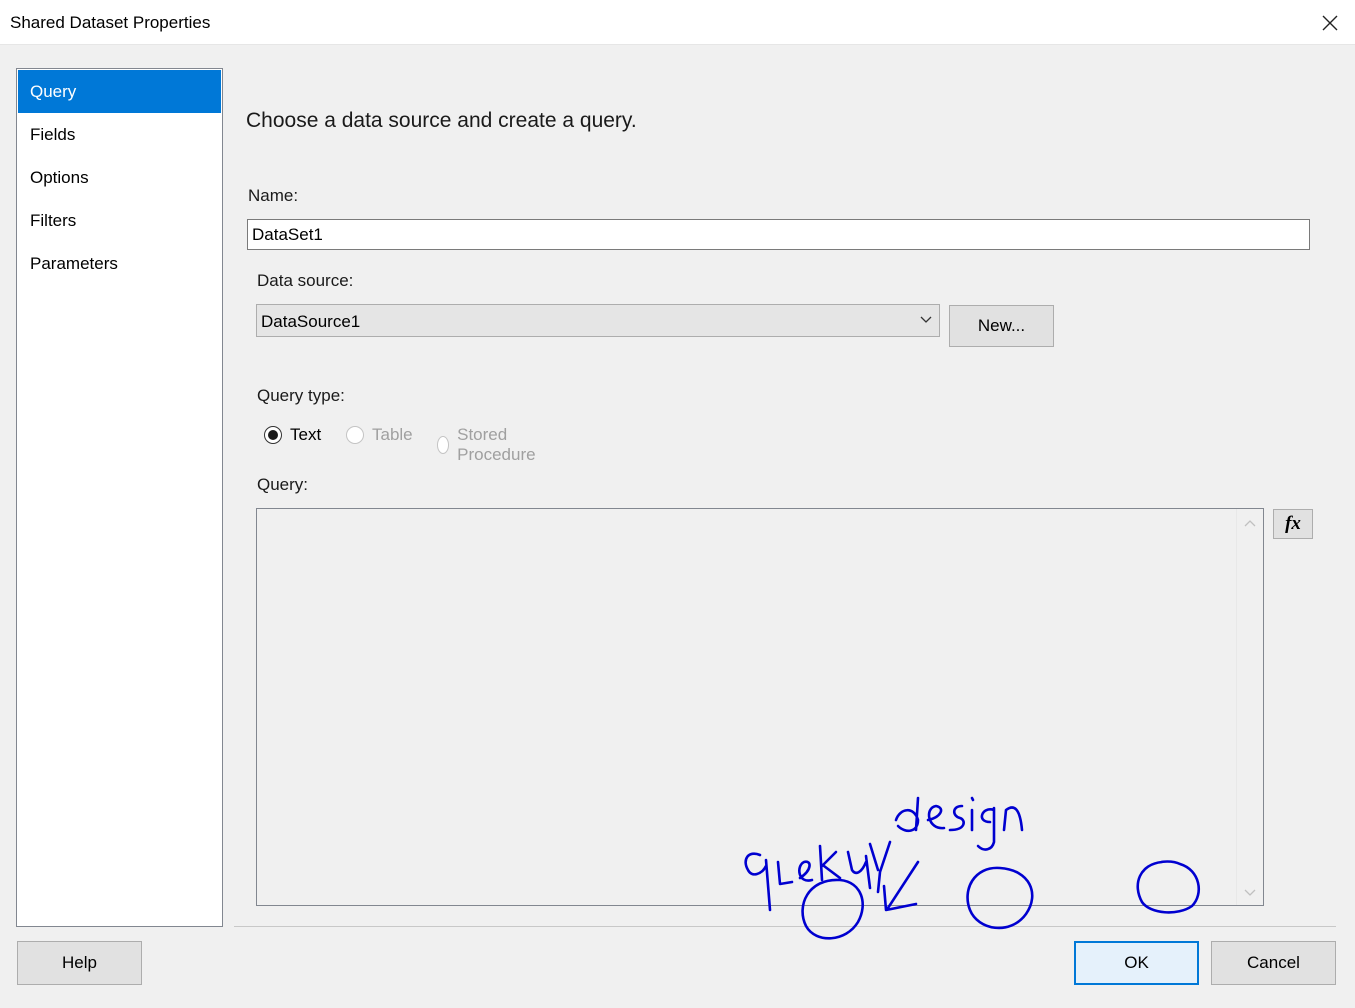  I want to click on nav-item-label: Filters, so click(53, 220).